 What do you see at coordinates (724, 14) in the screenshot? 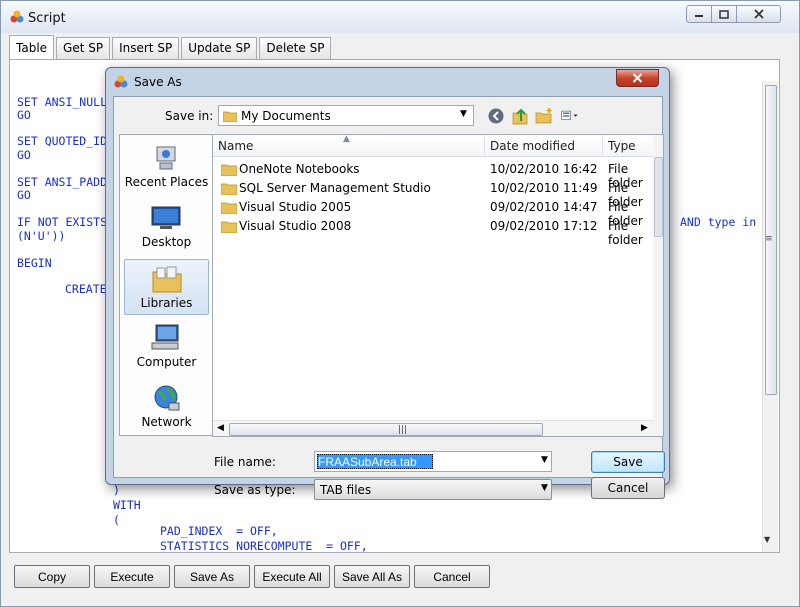
I see `maximize-button` at bounding box center [724, 14].